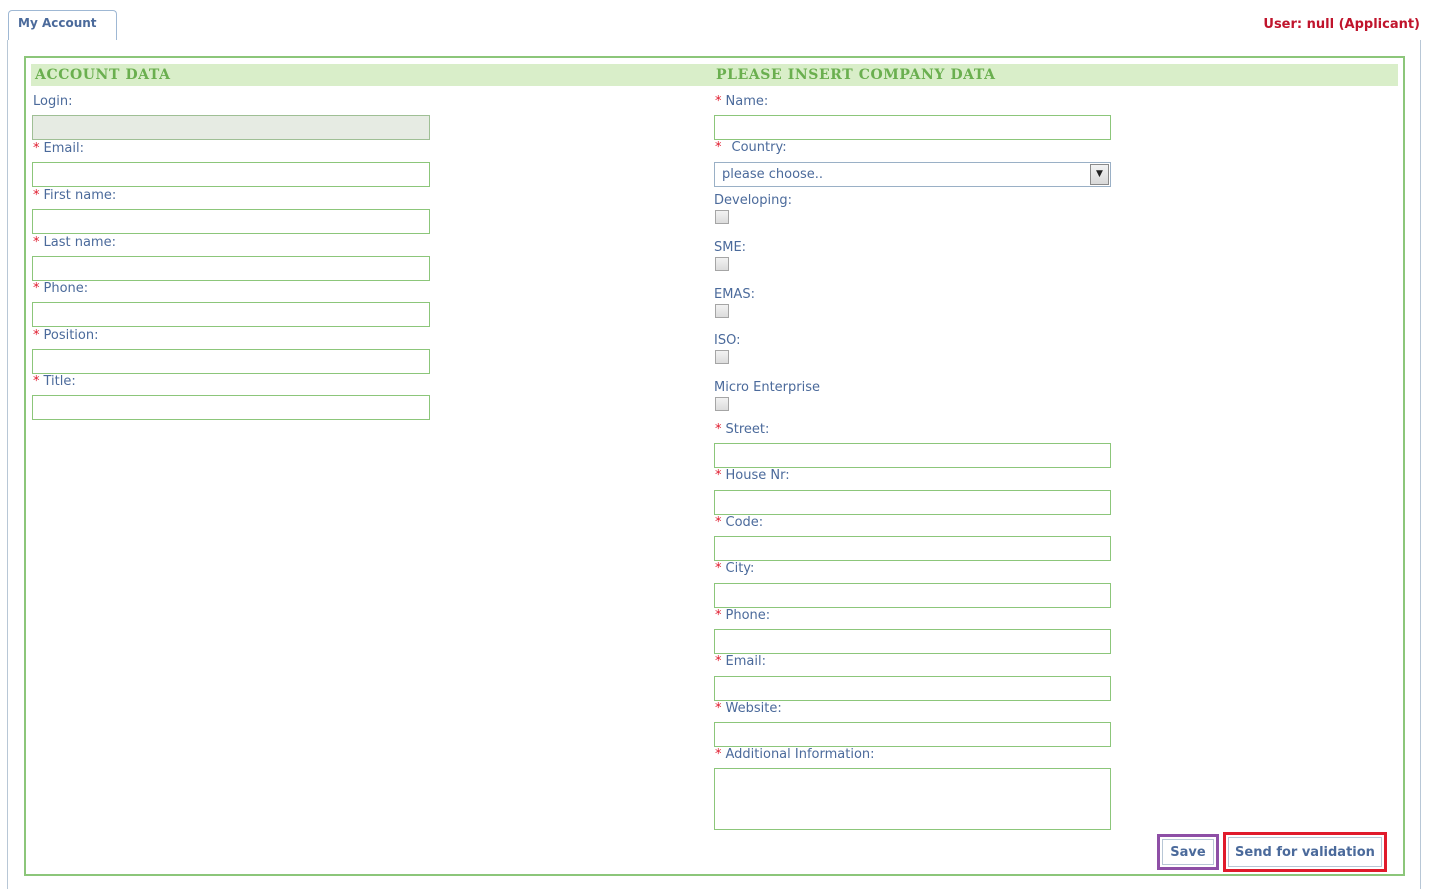  What do you see at coordinates (75, 195) in the screenshot?
I see `first-name-label: * First name:` at bounding box center [75, 195].